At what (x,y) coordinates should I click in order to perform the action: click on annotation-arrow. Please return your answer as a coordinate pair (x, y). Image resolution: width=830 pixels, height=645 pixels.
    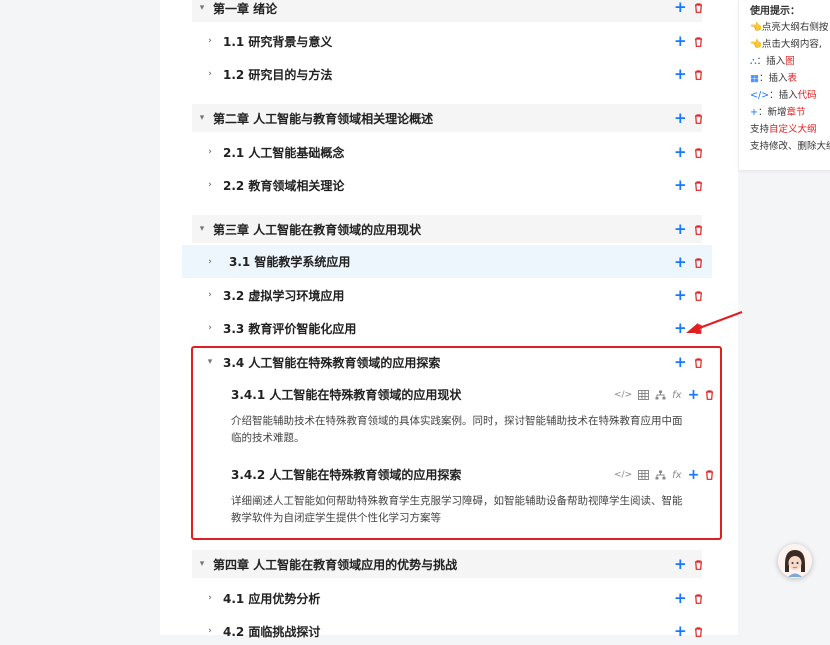
    Looking at the image, I should click on (714, 321).